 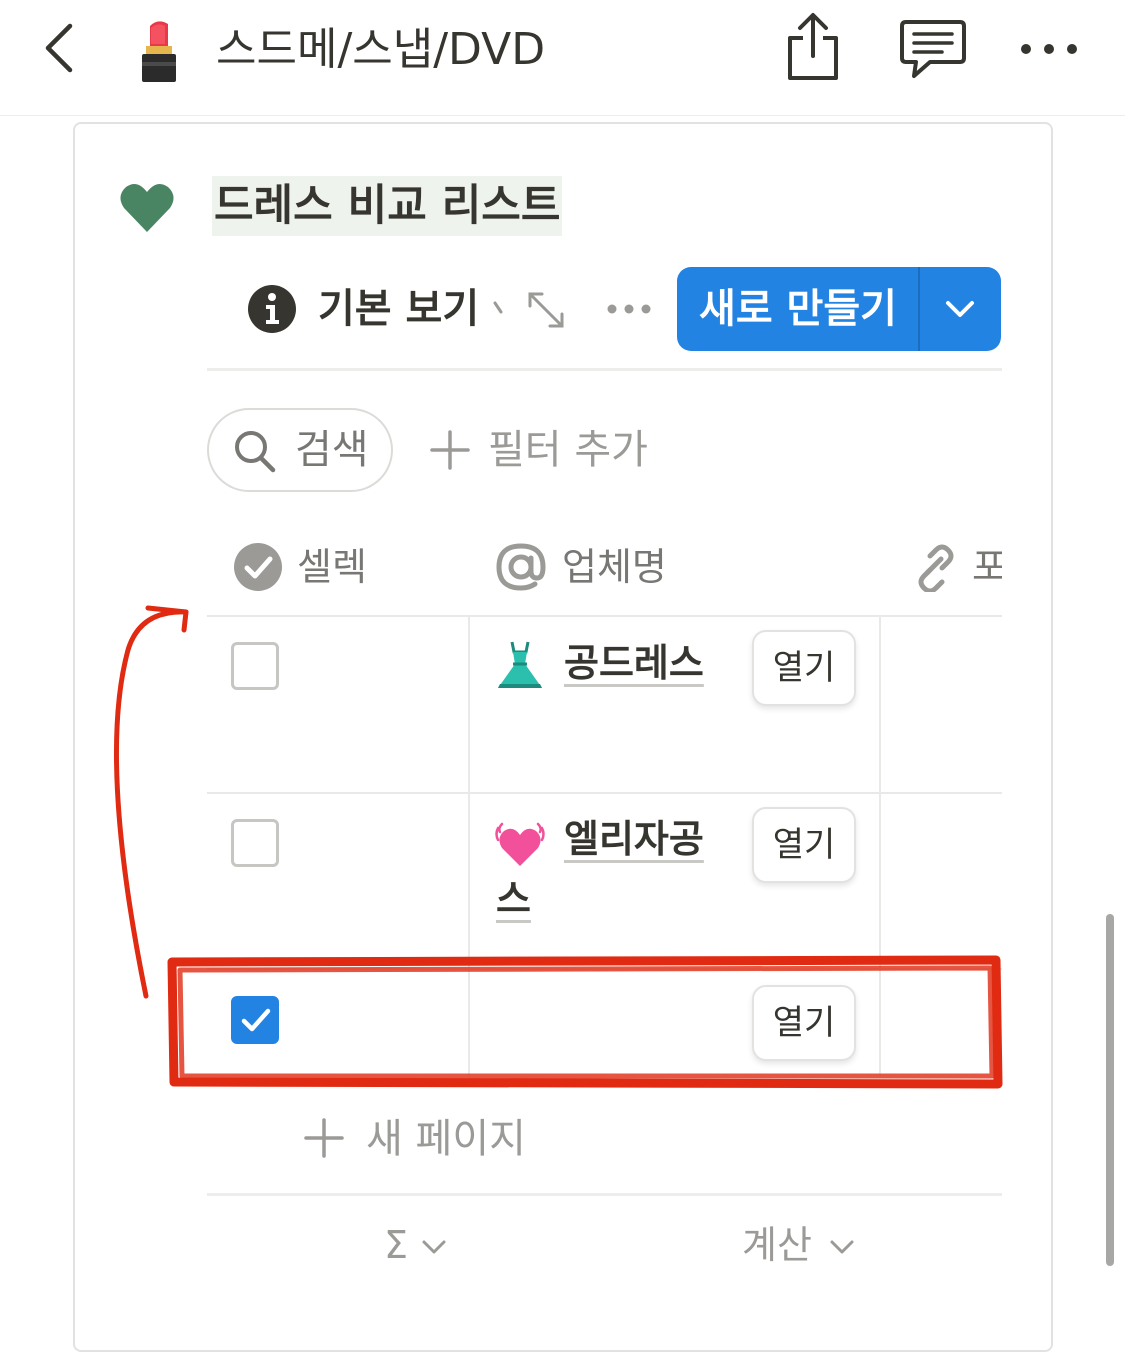 What do you see at coordinates (160, 51) in the screenshot?
I see `lipstick-icon` at bounding box center [160, 51].